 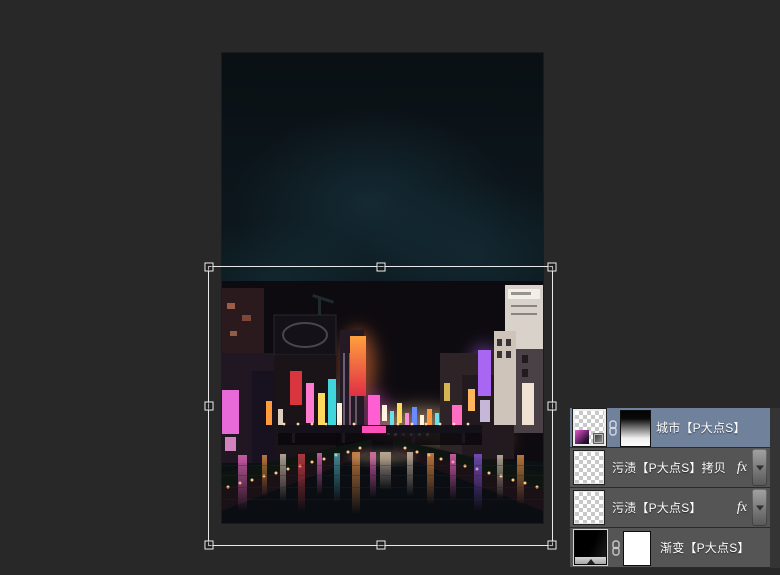 What do you see at coordinates (380, 545) in the screenshot?
I see `transform-handle-bottom-middle` at bounding box center [380, 545].